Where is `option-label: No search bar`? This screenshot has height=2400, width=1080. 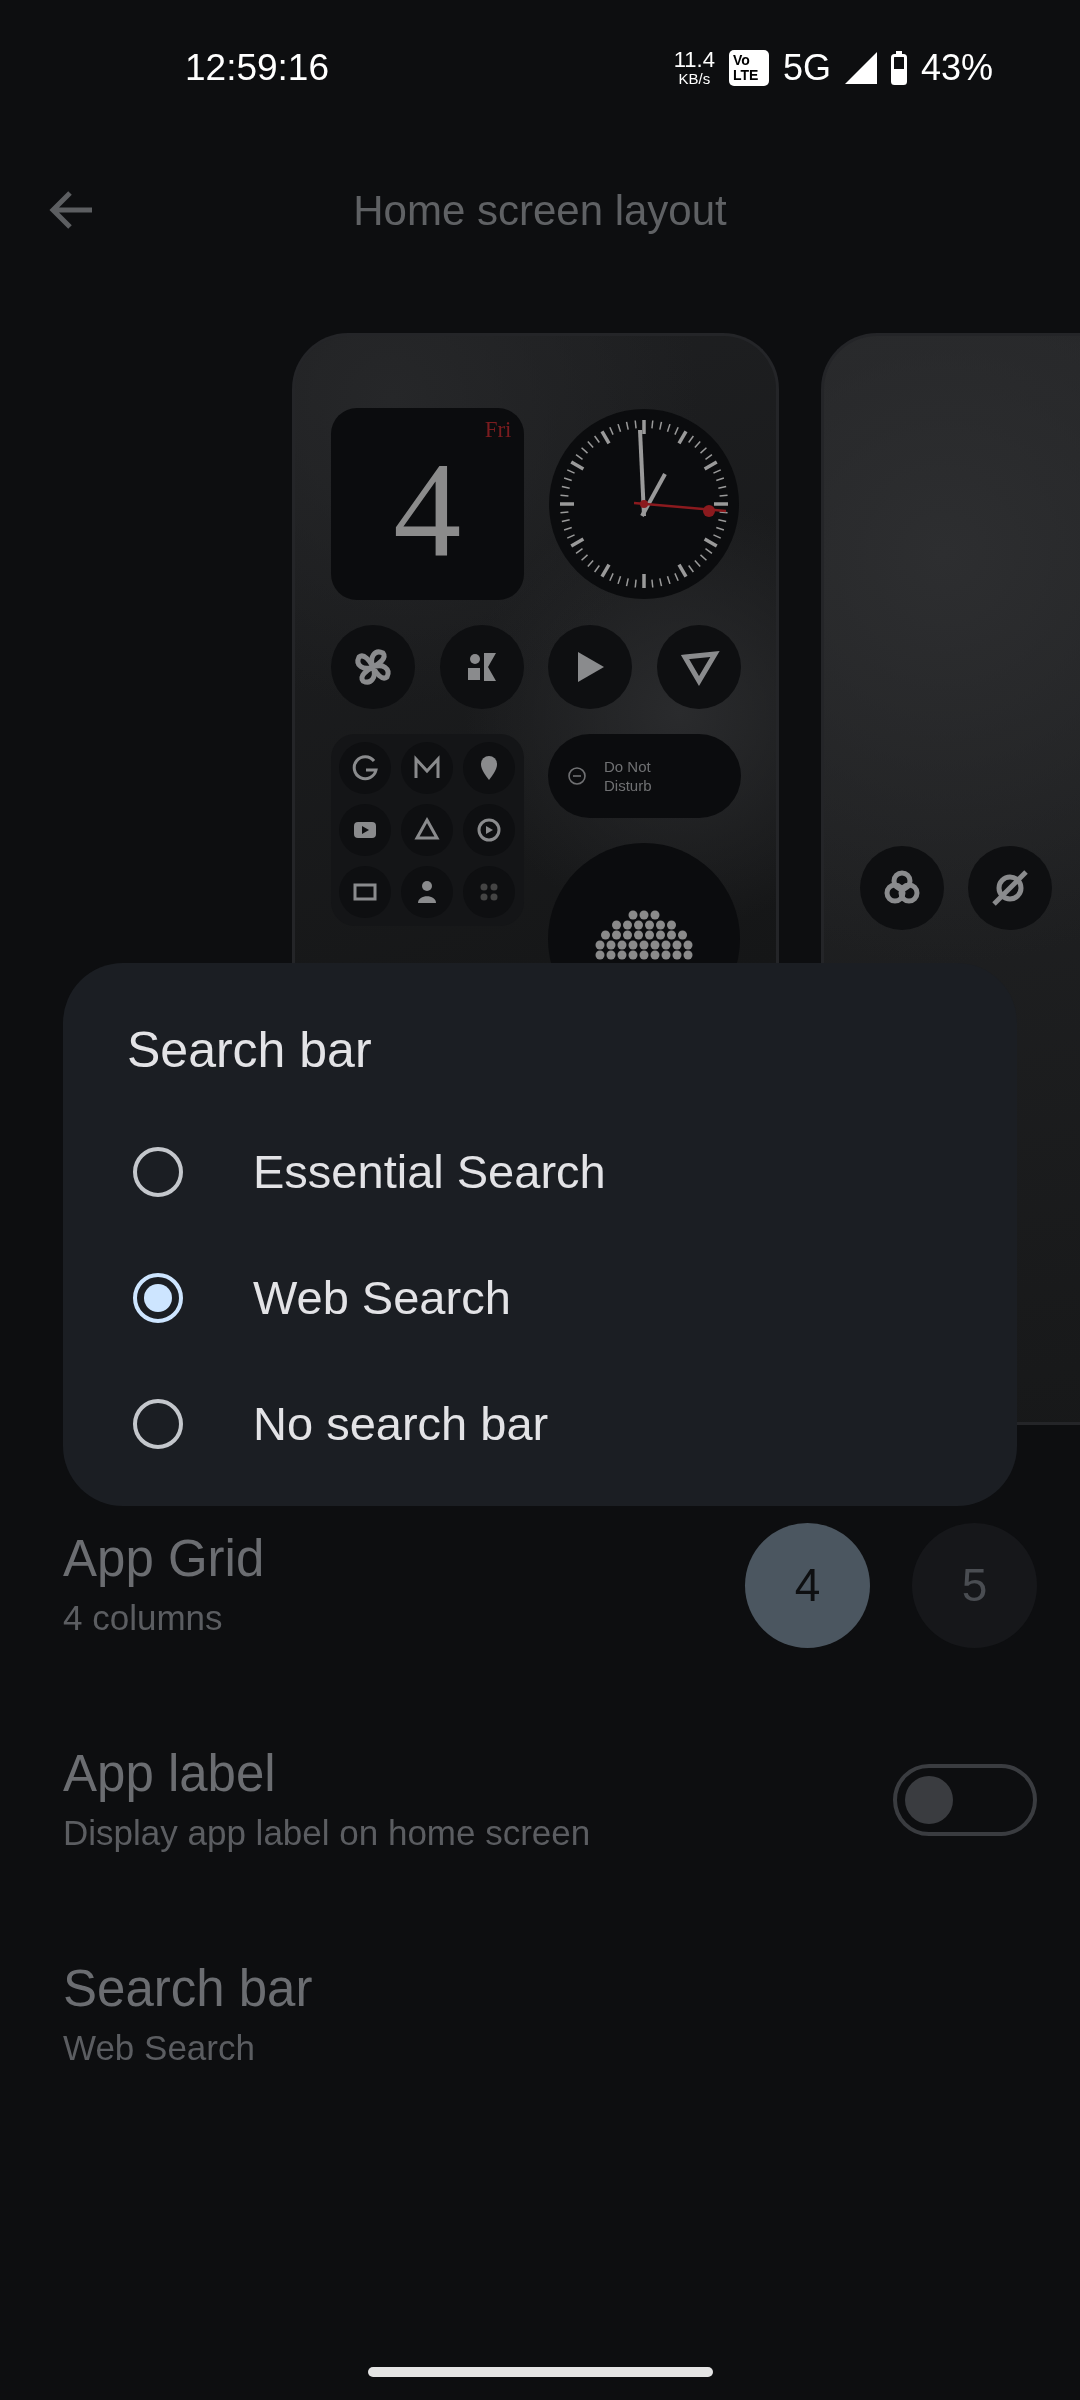 option-label: No search bar is located at coordinates (401, 1424).